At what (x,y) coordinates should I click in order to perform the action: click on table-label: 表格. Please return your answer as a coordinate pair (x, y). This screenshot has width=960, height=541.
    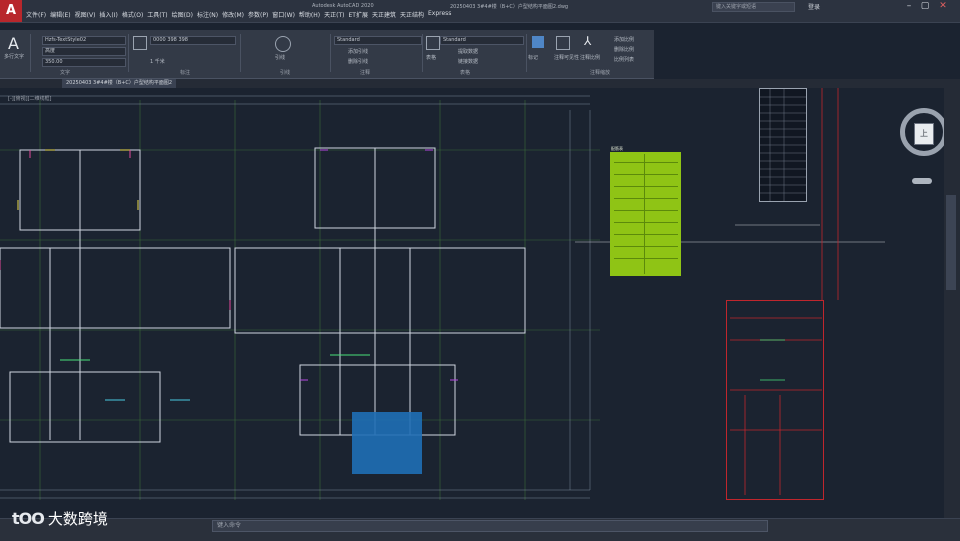
    Looking at the image, I should click on (431, 58).